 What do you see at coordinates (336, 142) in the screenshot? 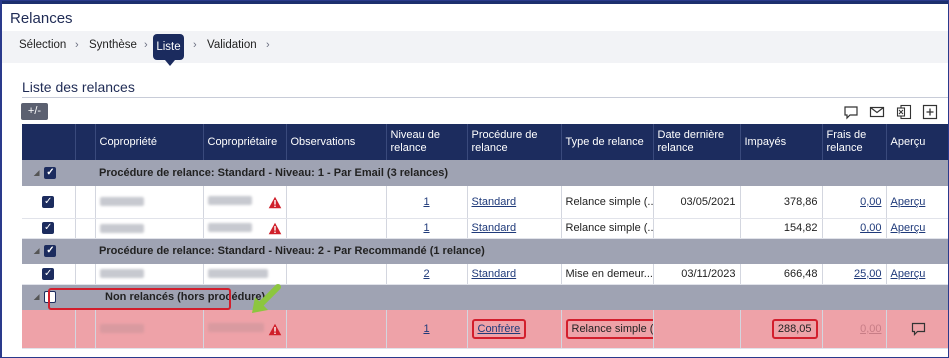
I see `header-observations: Observations` at bounding box center [336, 142].